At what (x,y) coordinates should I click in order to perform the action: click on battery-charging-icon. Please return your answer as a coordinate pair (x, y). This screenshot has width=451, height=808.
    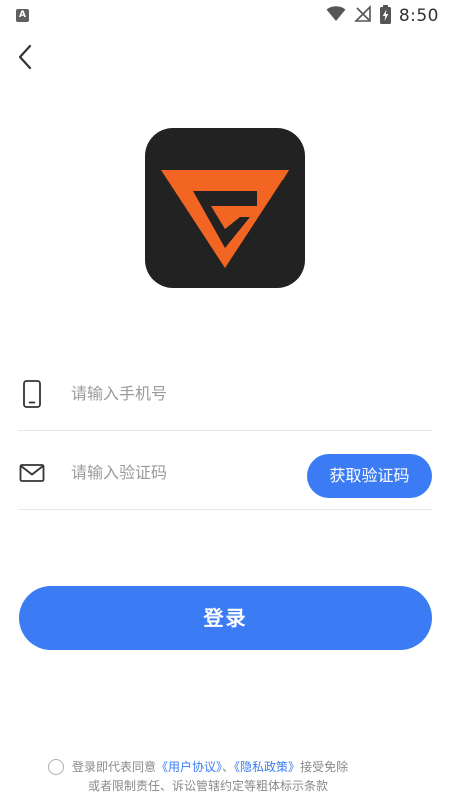
    Looking at the image, I should click on (385, 16).